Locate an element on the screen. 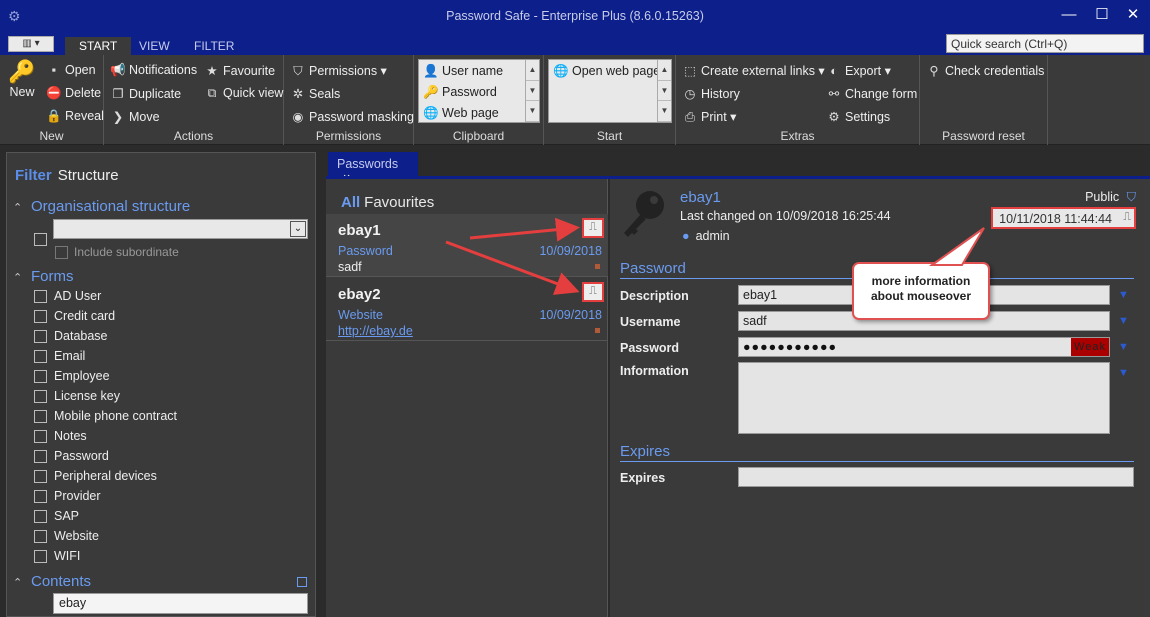 Image resolution: width=1150 pixels, height=617 pixels. form-filter-item: Credit card is located at coordinates (74, 316).